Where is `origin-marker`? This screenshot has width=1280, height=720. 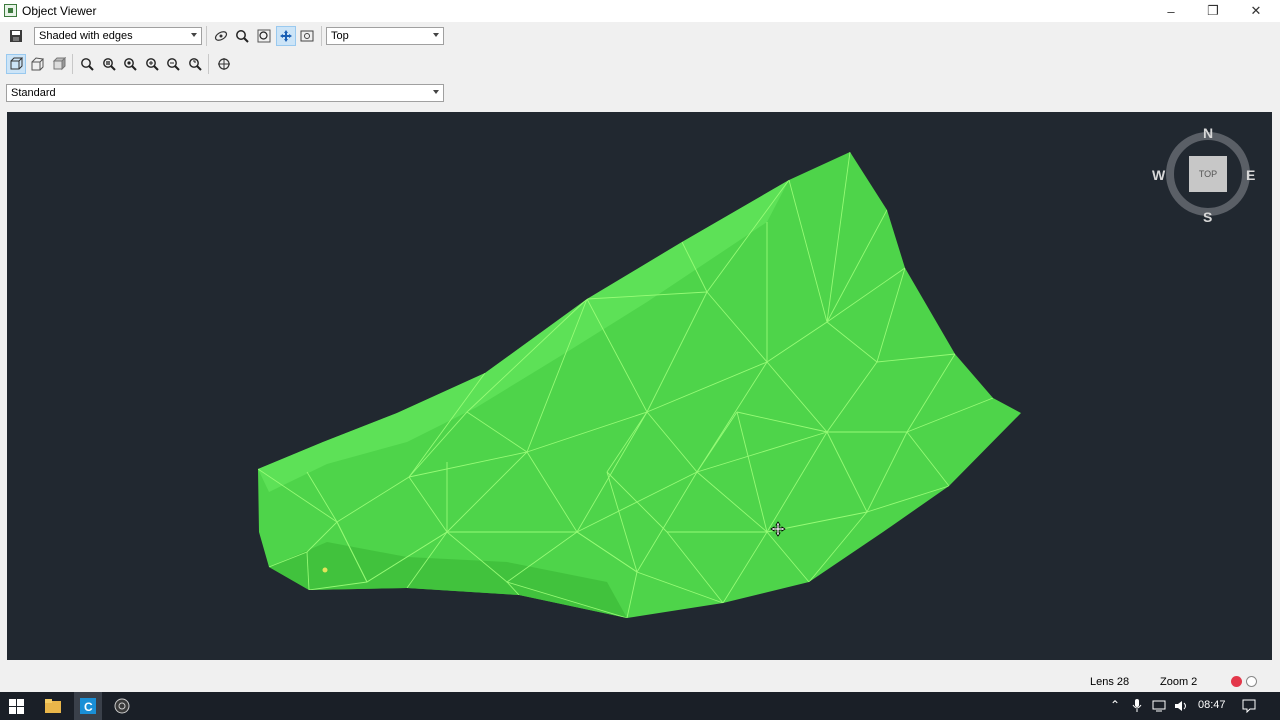 origin-marker is located at coordinates (325, 570).